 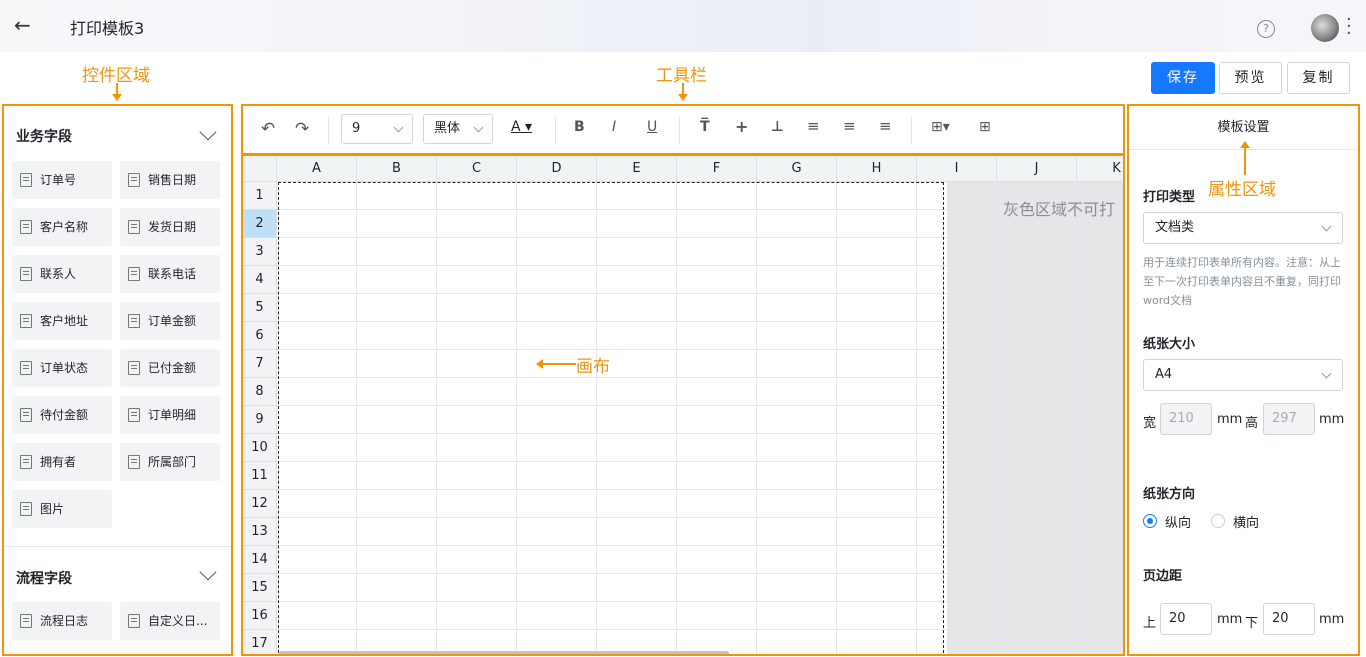 What do you see at coordinates (1037, 169) in the screenshot?
I see `column-header: J` at bounding box center [1037, 169].